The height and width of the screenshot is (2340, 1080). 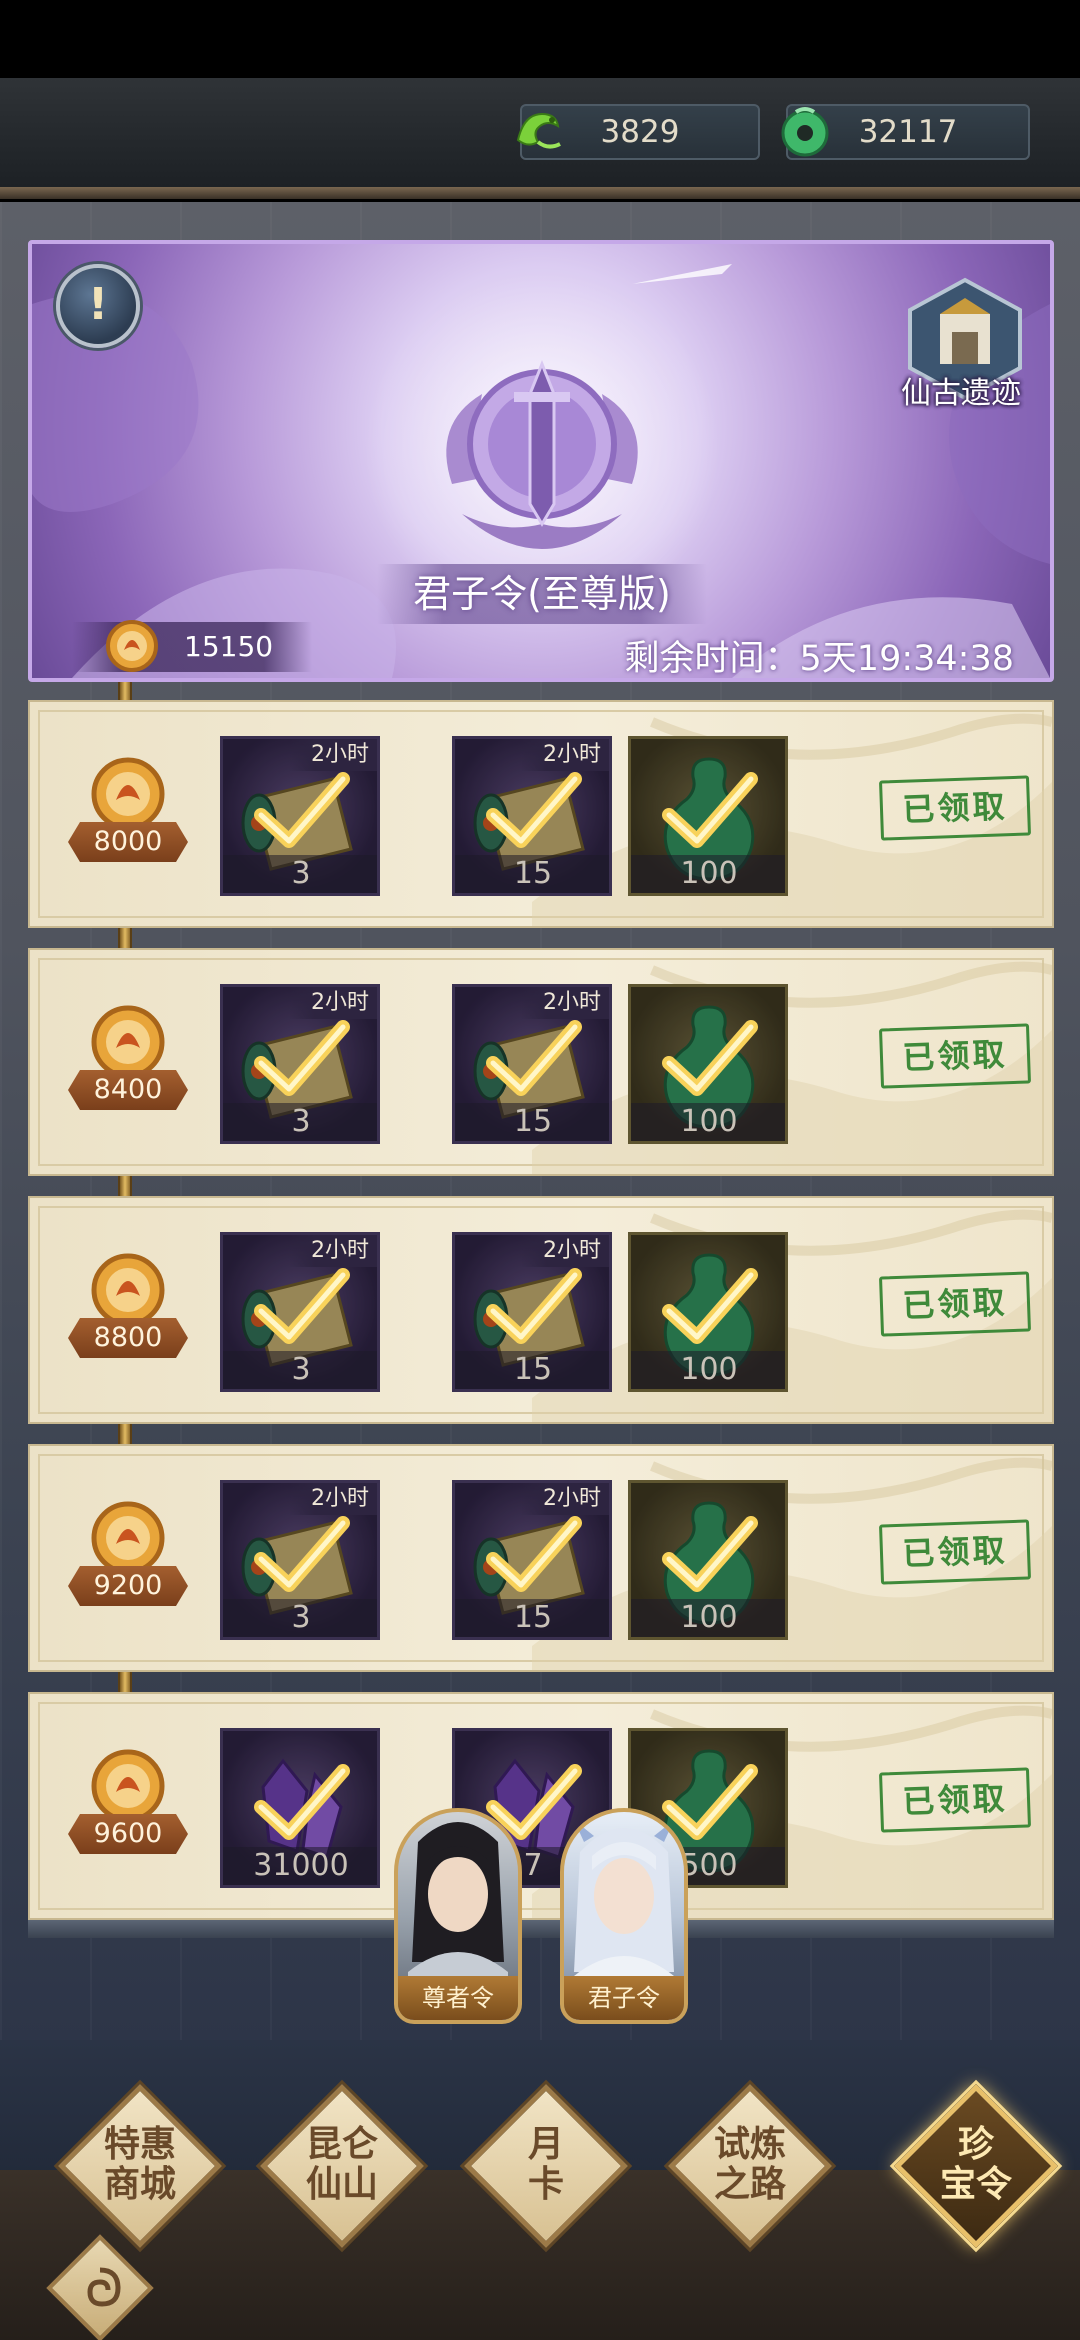 I want to click on dragon-jade-value: 3829, so click(x=640, y=132).